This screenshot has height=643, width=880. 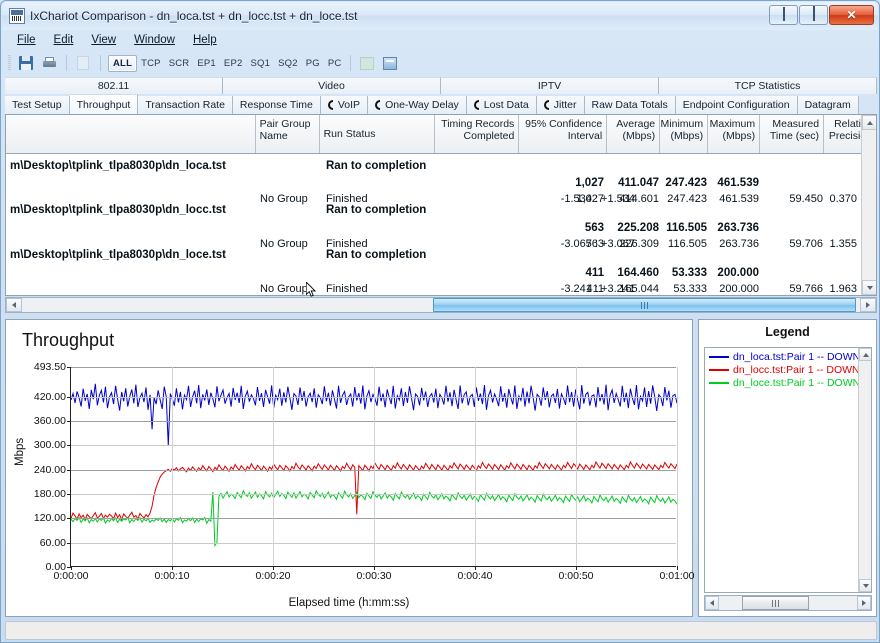 I want to click on col-header-average: Average (Mbps), so click(x=634, y=134).